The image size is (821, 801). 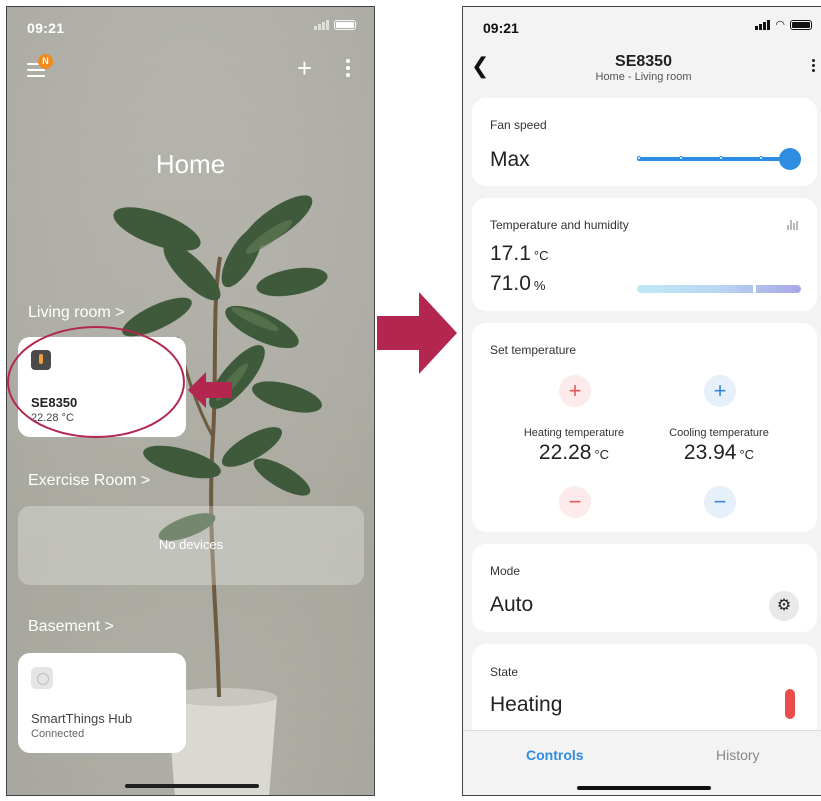 What do you see at coordinates (644, 694) in the screenshot?
I see `state-card: State Heating` at bounding box center [644, 694].